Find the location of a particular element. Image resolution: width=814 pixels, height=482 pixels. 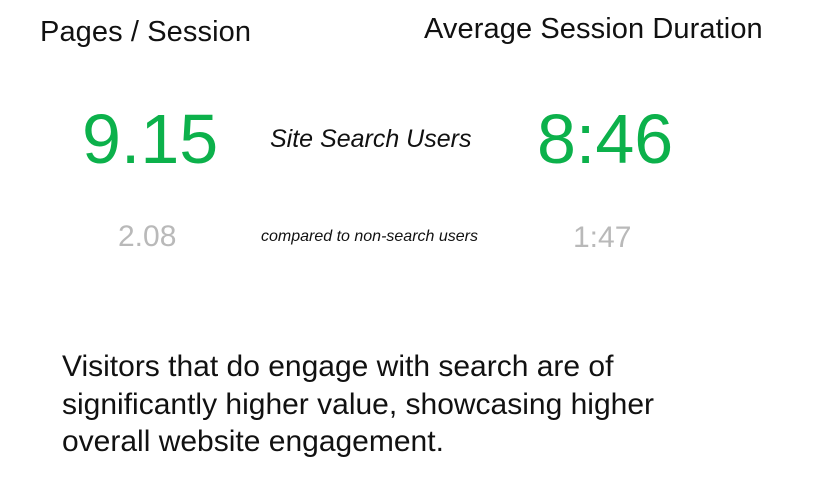

avg-session-duration-non-search-value: 1:47 is located at coordinates (602, 237).